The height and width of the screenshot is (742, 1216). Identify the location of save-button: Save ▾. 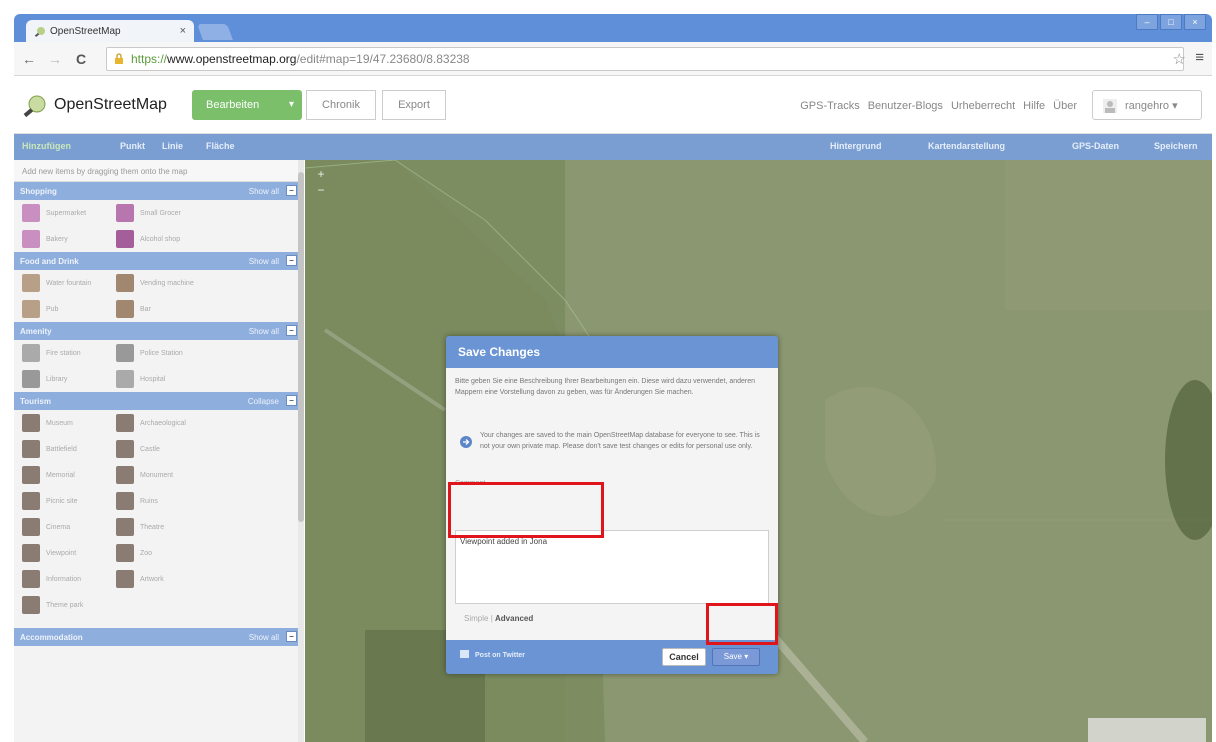
(736, 657).